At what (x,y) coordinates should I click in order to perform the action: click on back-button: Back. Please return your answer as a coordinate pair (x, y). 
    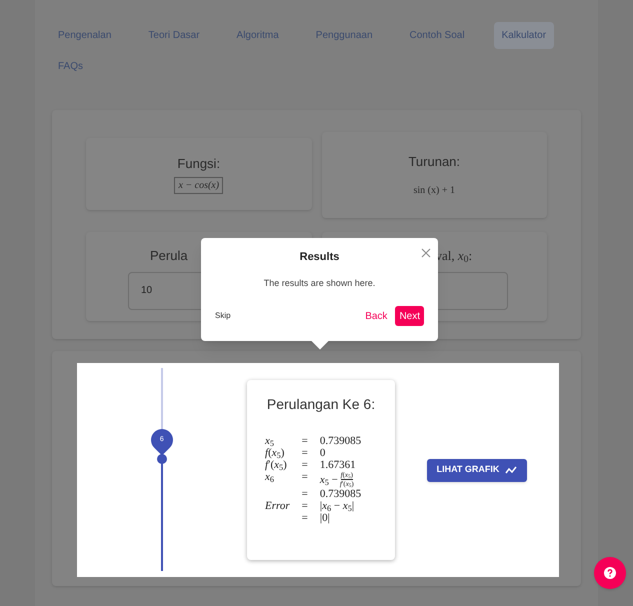
    Looking at the image, I should click on (376, 316).